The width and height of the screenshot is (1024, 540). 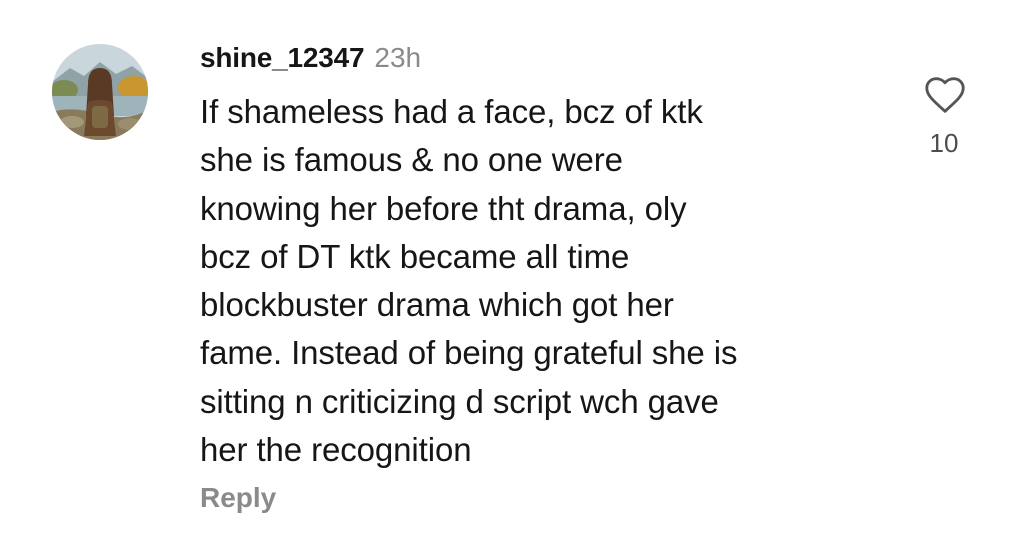 What do you see at coordinates (282, 58) in the screenshot?
I see `username-link: shine_12347` at bounding box center [282, 58].